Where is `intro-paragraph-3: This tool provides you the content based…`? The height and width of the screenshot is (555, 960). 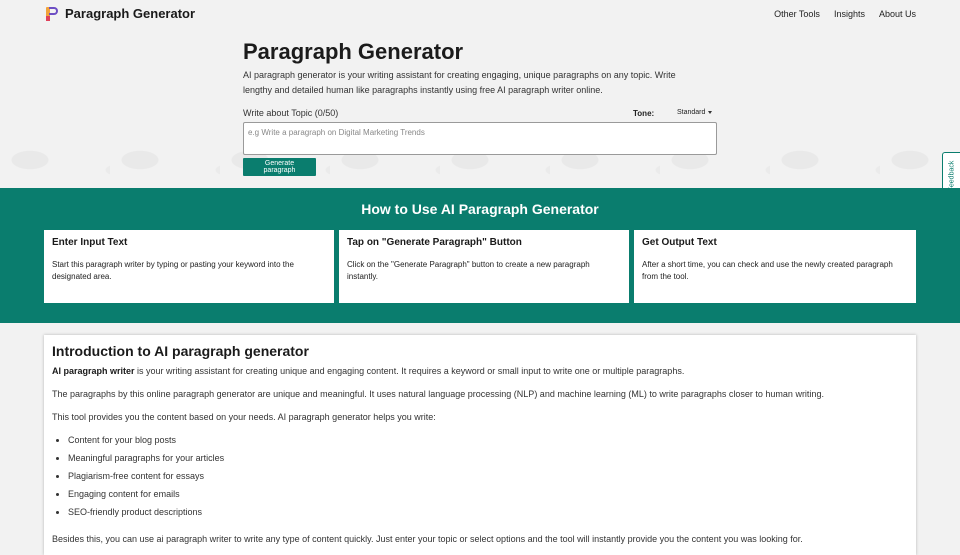
intro-paragraph-3: This tool provides you the content based… is located at coordinates (244, 417).